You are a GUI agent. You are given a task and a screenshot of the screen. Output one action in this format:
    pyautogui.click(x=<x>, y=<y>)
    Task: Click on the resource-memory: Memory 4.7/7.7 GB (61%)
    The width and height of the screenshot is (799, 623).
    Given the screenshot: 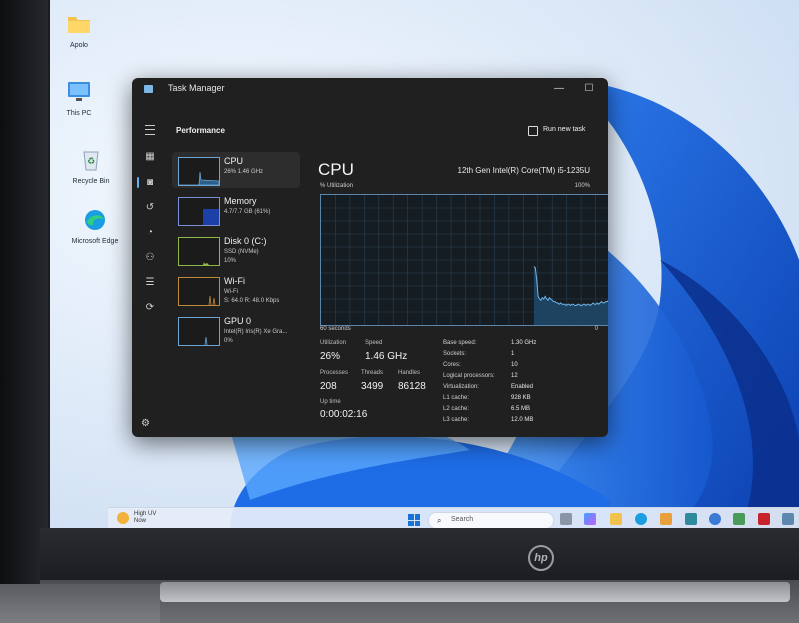 What is the action you would take?
    pyautogui.click(x=236, y=210)
    